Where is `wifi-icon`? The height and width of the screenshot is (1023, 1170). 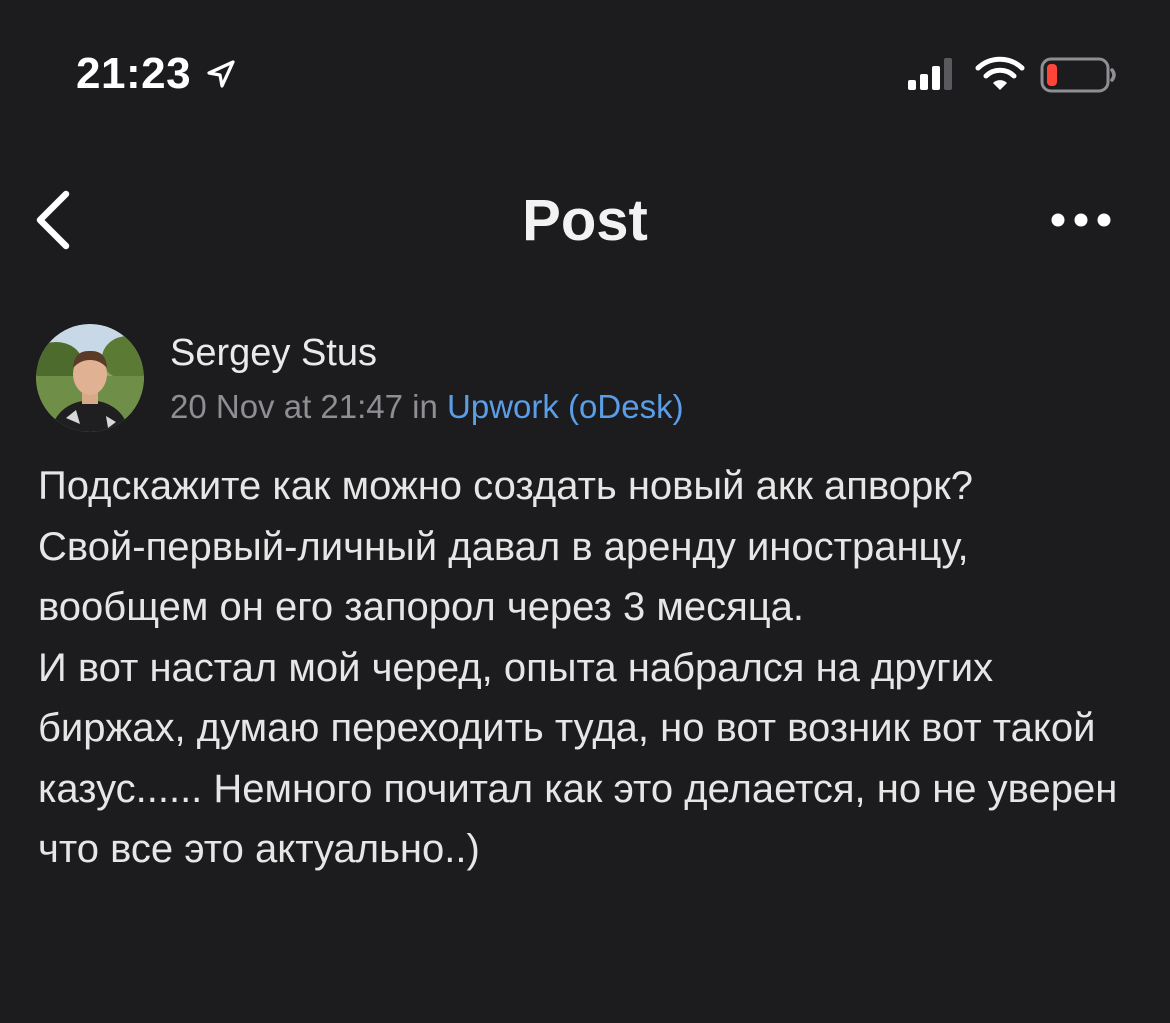
wifi-icon is located at coordinates (1000, 73).